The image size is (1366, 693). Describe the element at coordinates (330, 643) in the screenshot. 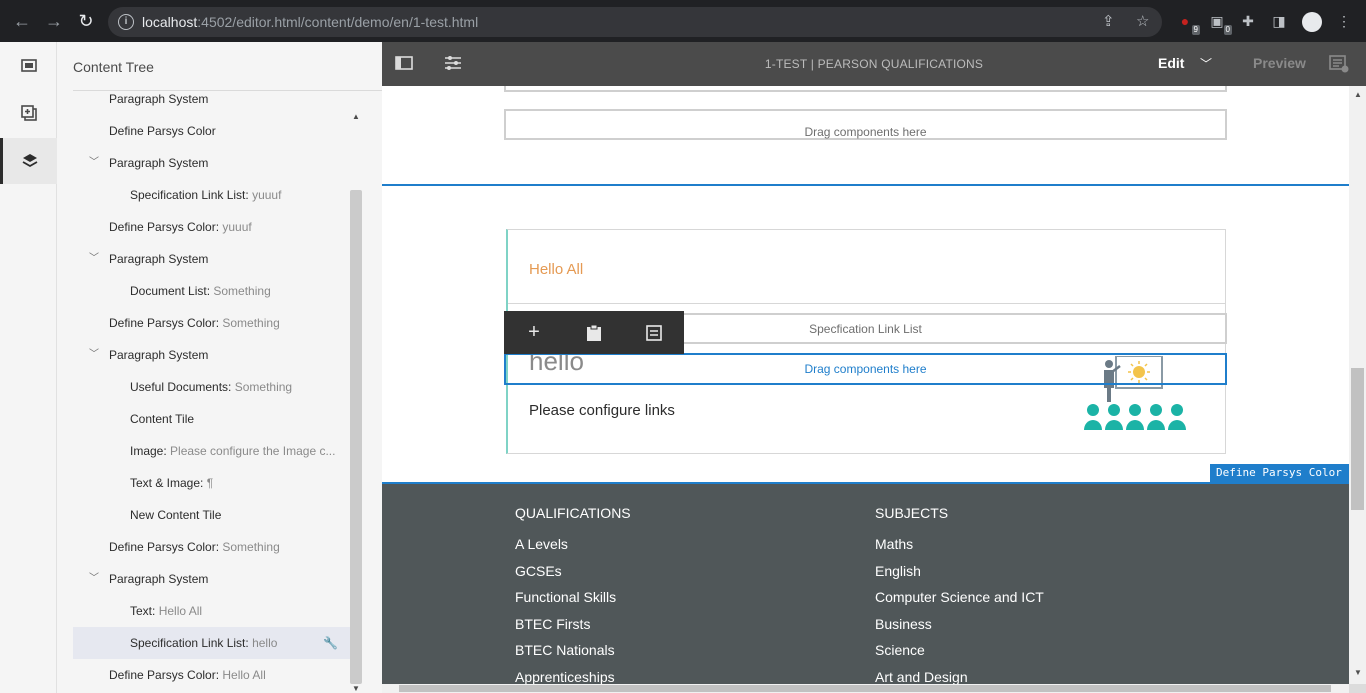

I see `wrench-icon: 🔧` at that location.